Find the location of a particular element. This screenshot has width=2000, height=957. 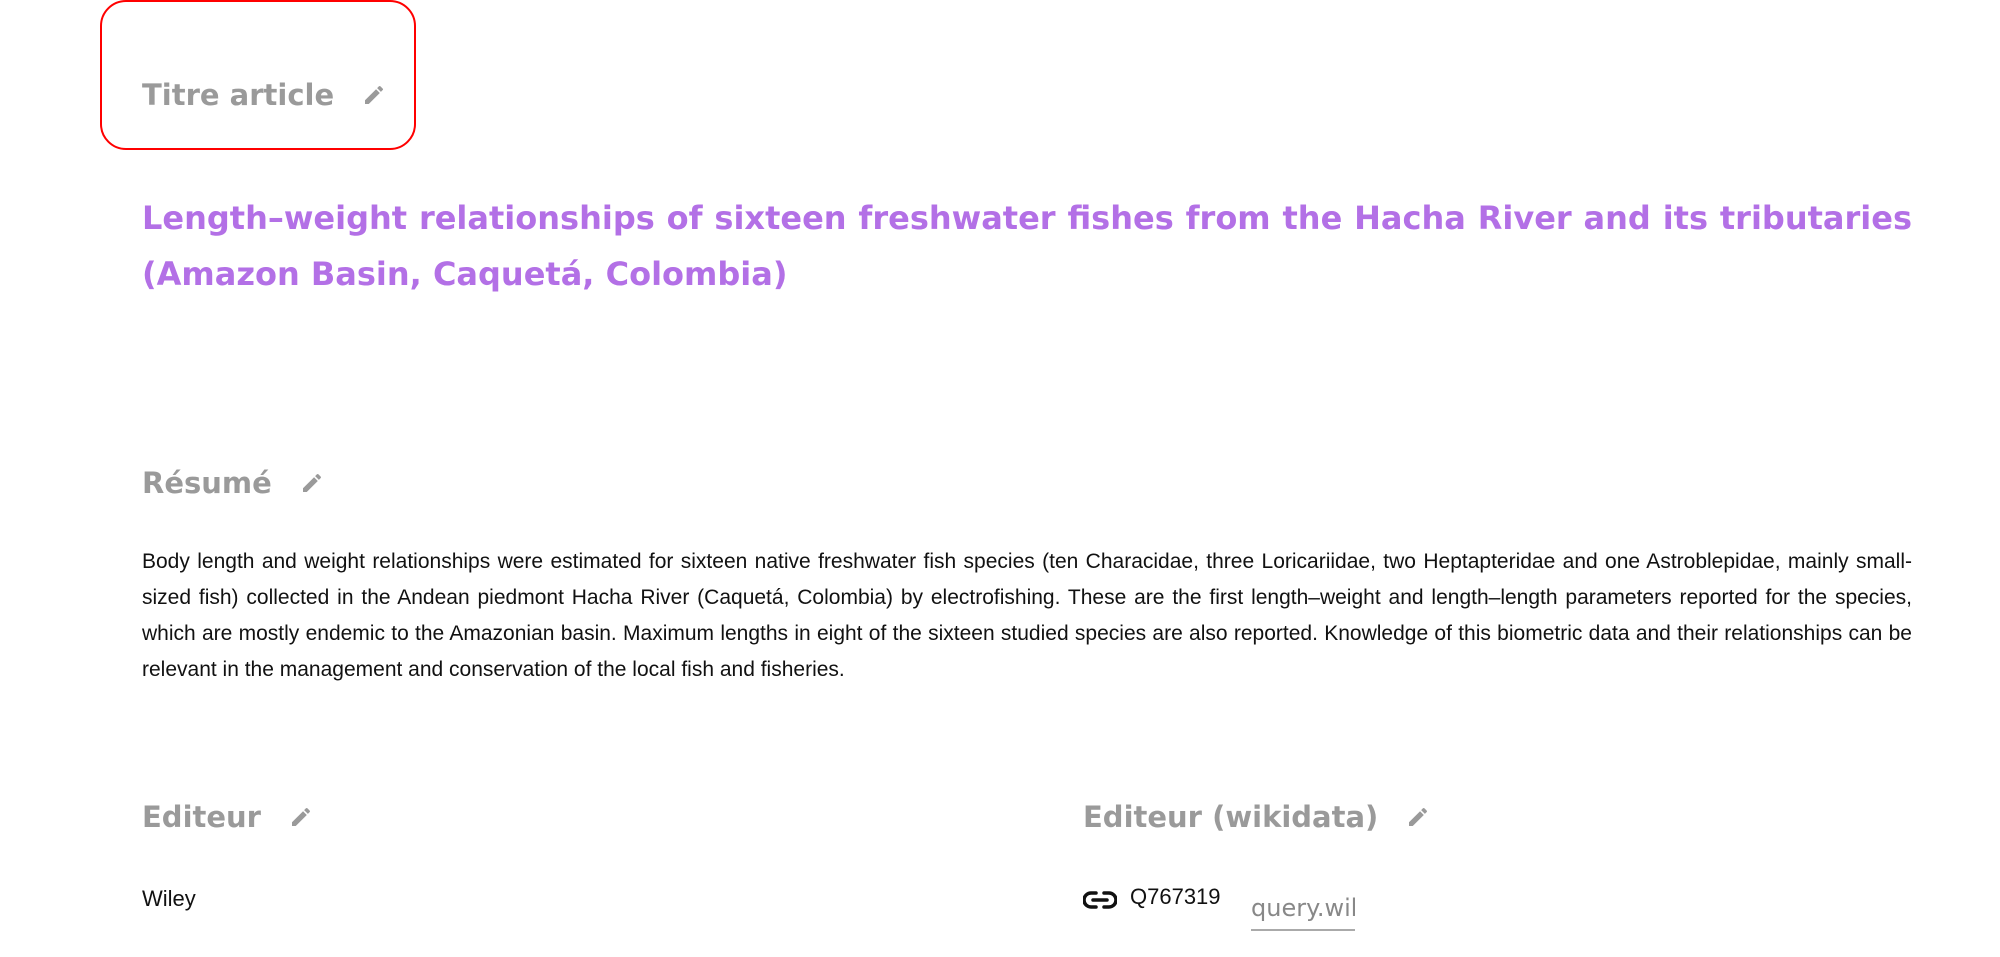

publisher-field-header: Editeur is located at coordinates (227, 817).